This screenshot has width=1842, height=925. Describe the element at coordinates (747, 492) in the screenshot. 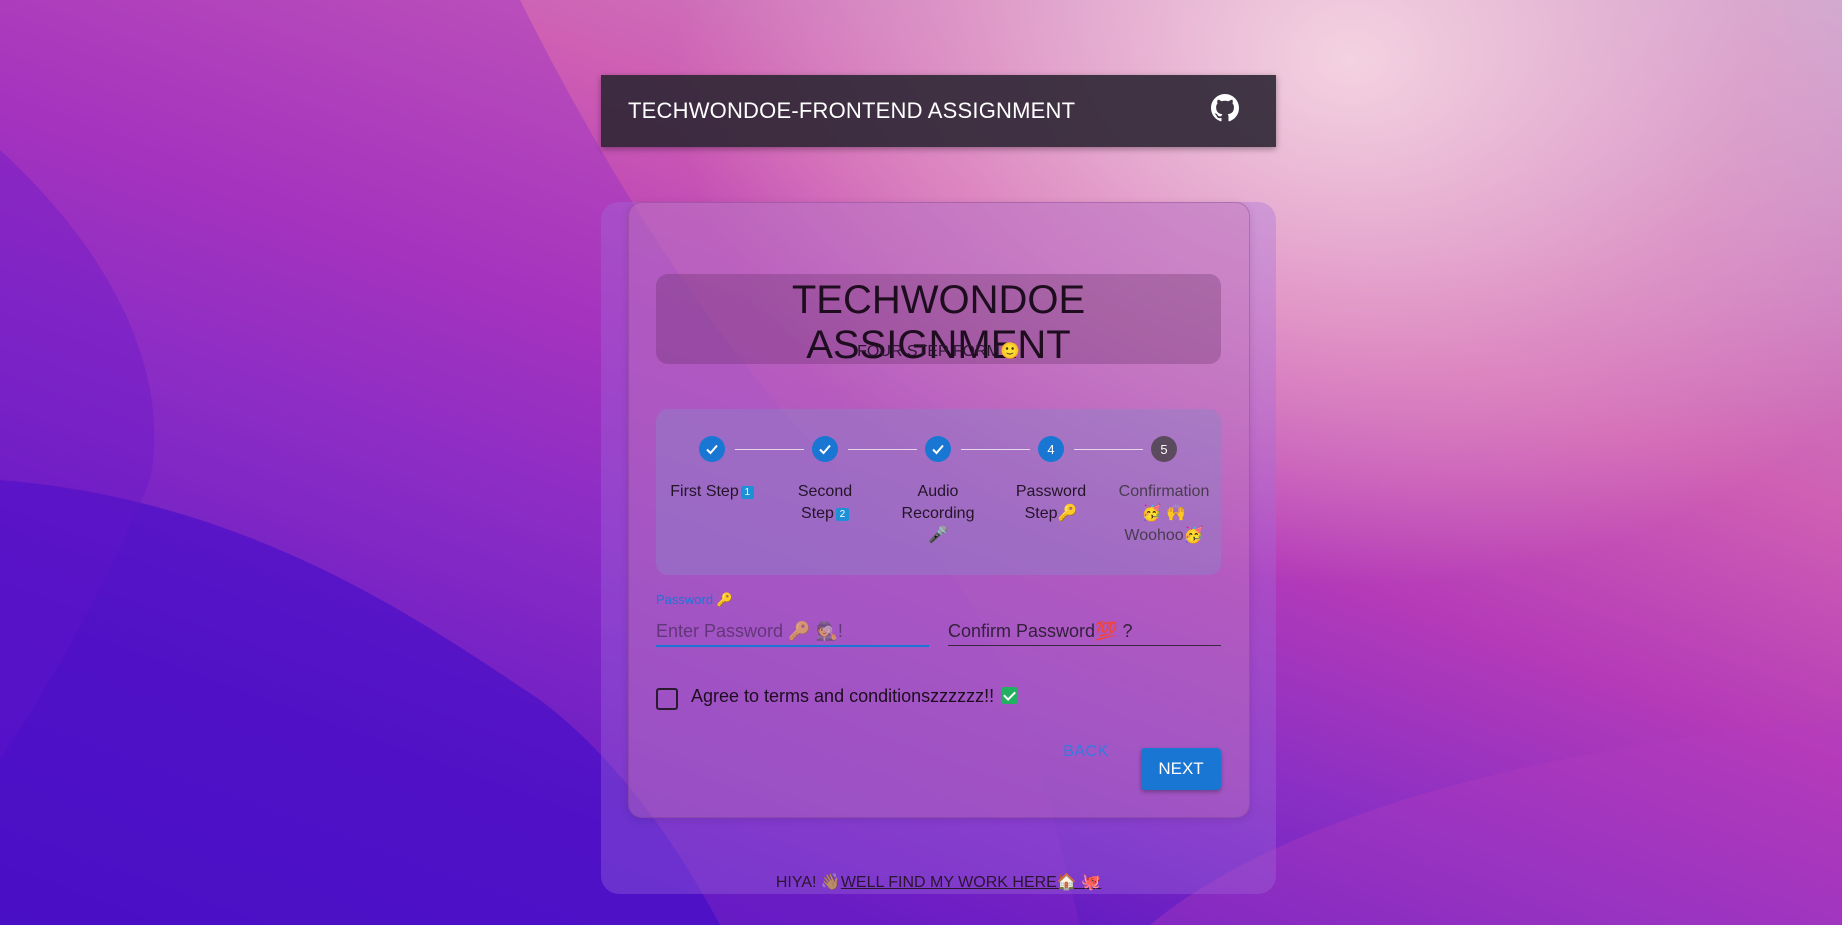

I see `step-1-badge: 1` at that location.